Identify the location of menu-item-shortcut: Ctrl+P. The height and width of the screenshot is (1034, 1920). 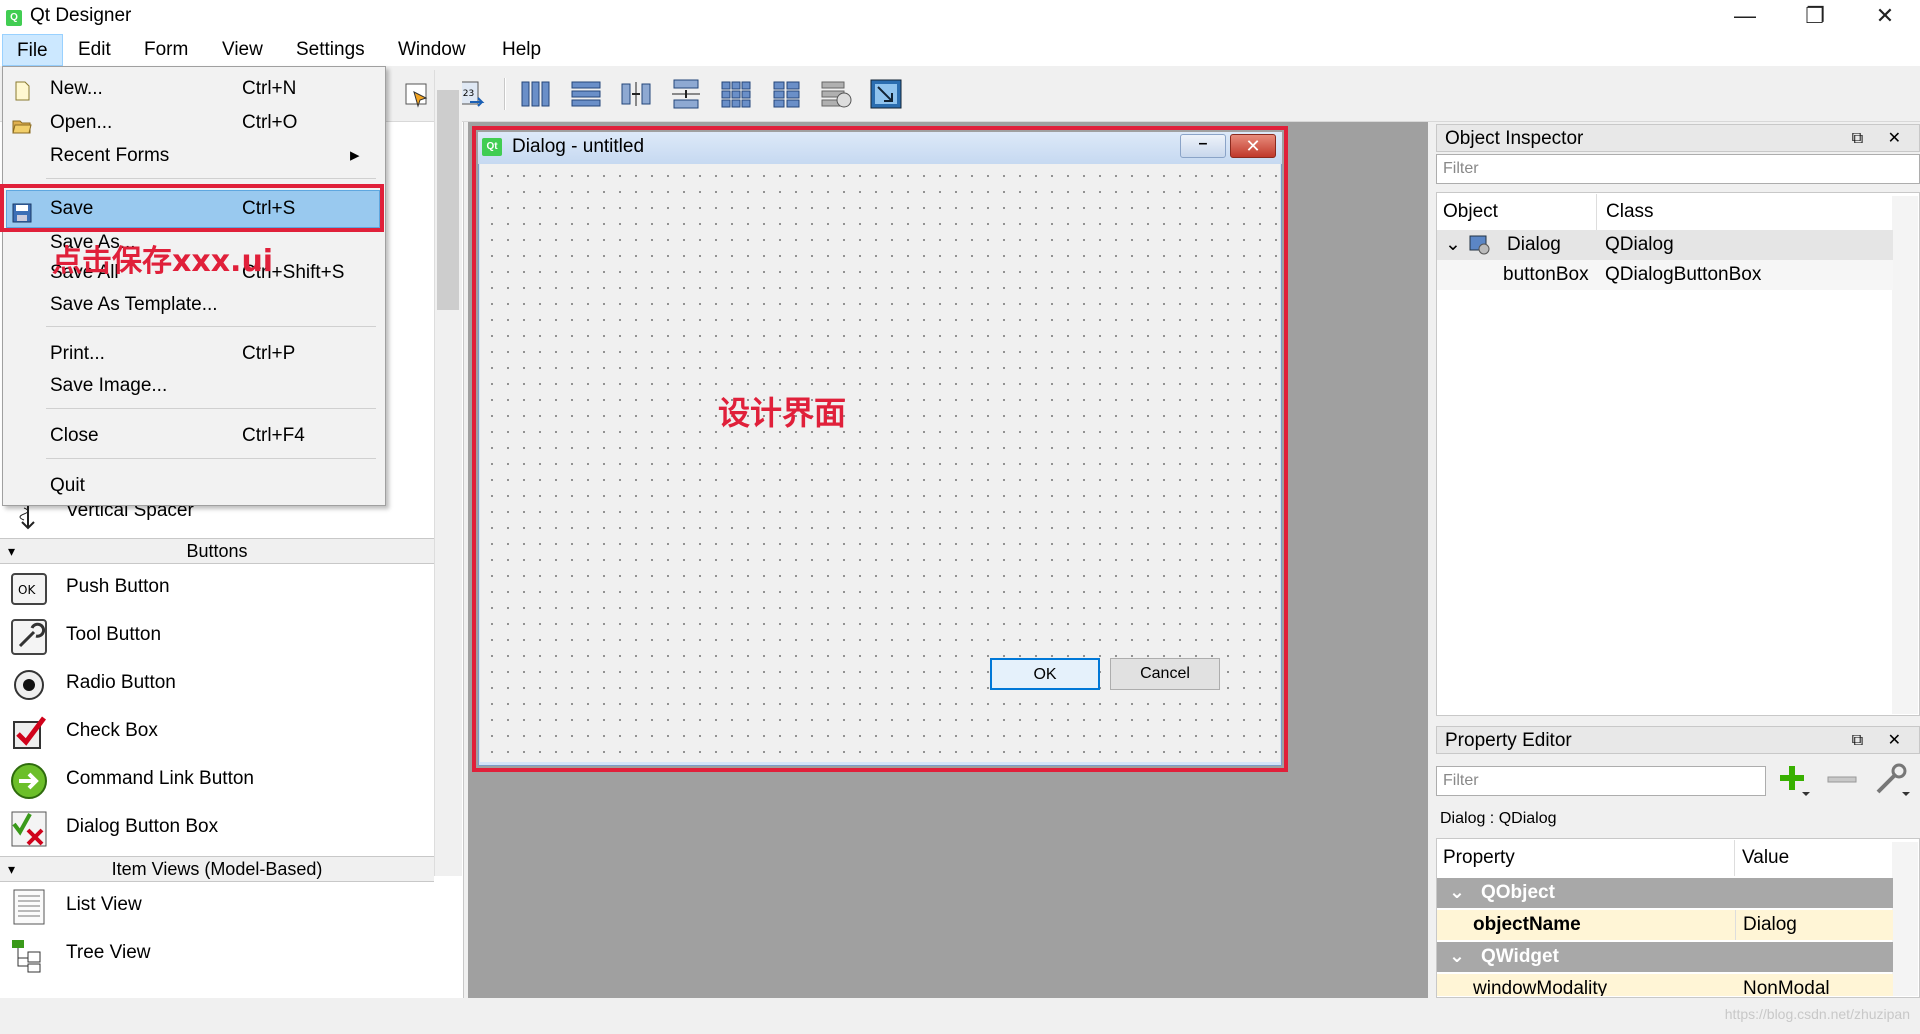
(269, 353).